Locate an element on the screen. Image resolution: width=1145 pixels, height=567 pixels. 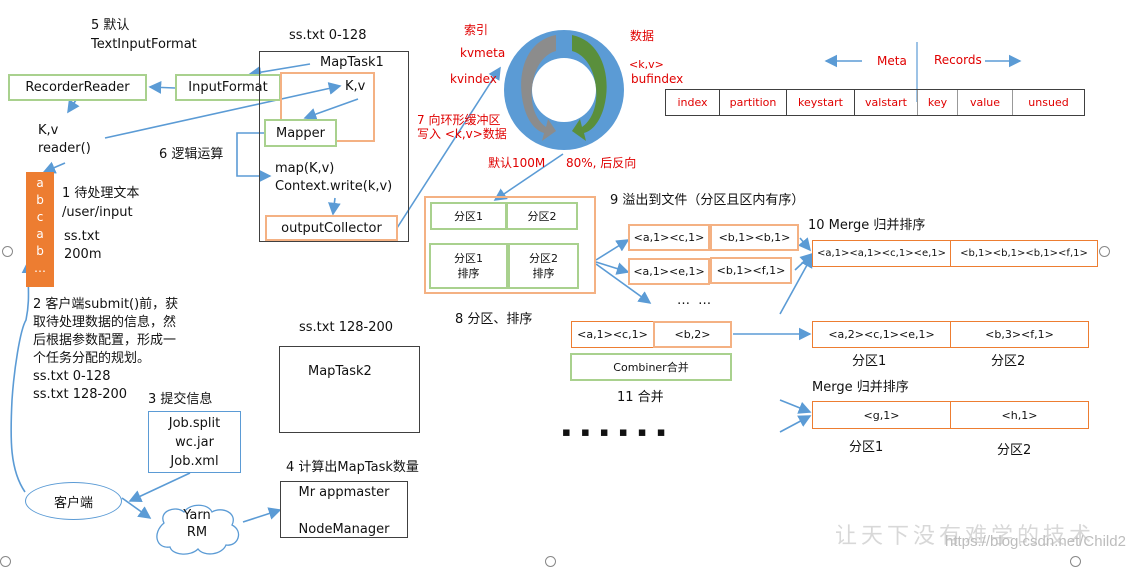
output-collector-label: outputCollector is located at coordinates (331, 228).